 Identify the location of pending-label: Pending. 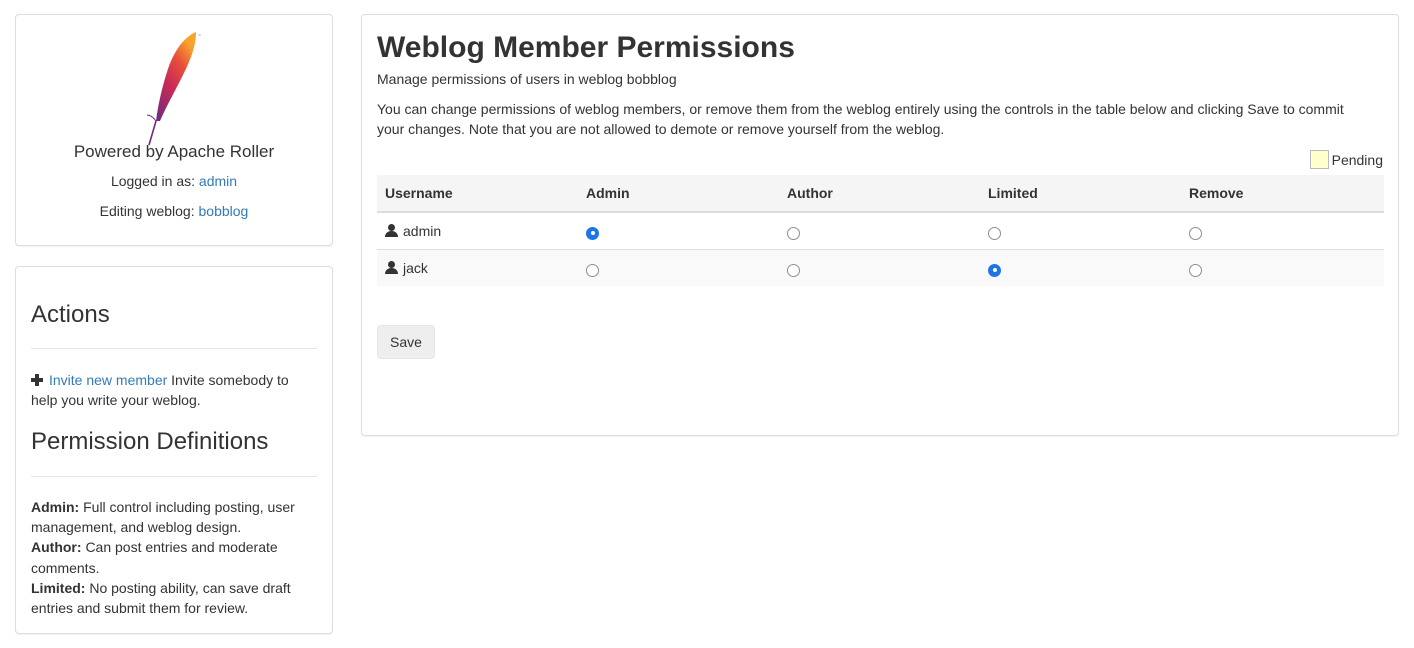
(1357, 159).